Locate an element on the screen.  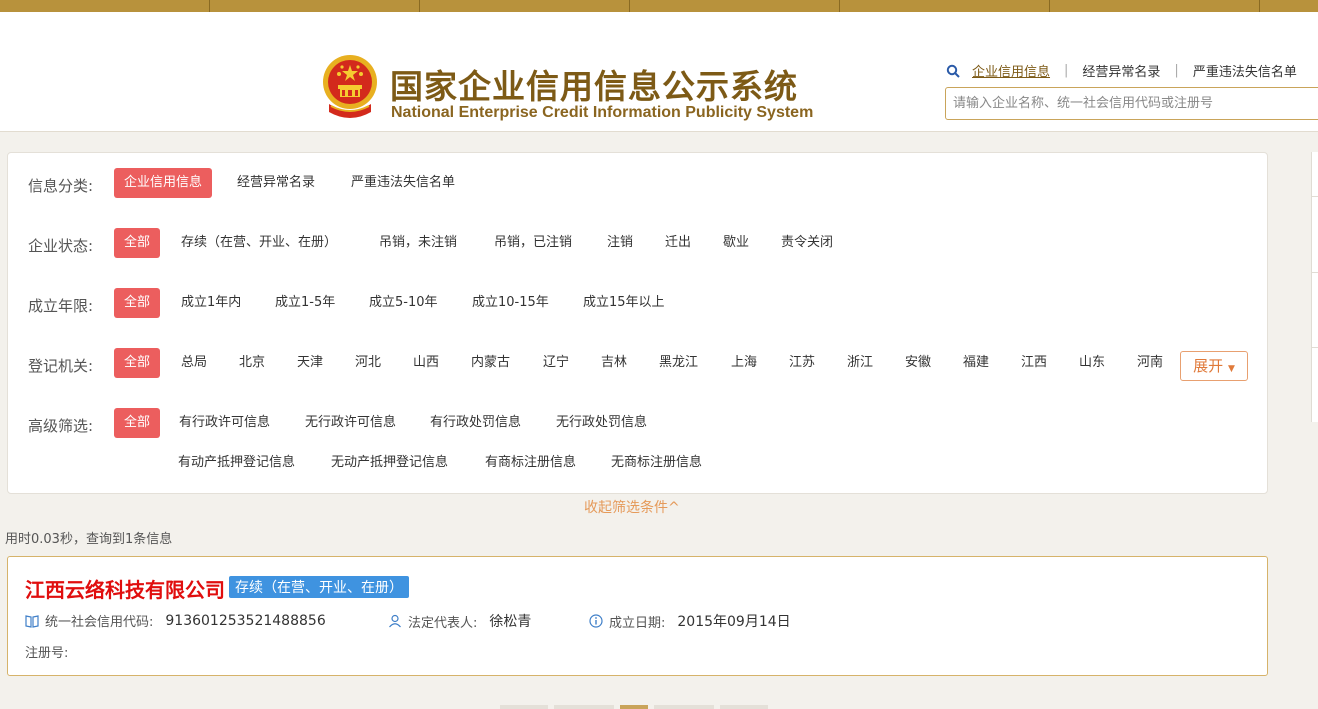
caret-down-icon: ▼ is located at coordinates (1231, 369).